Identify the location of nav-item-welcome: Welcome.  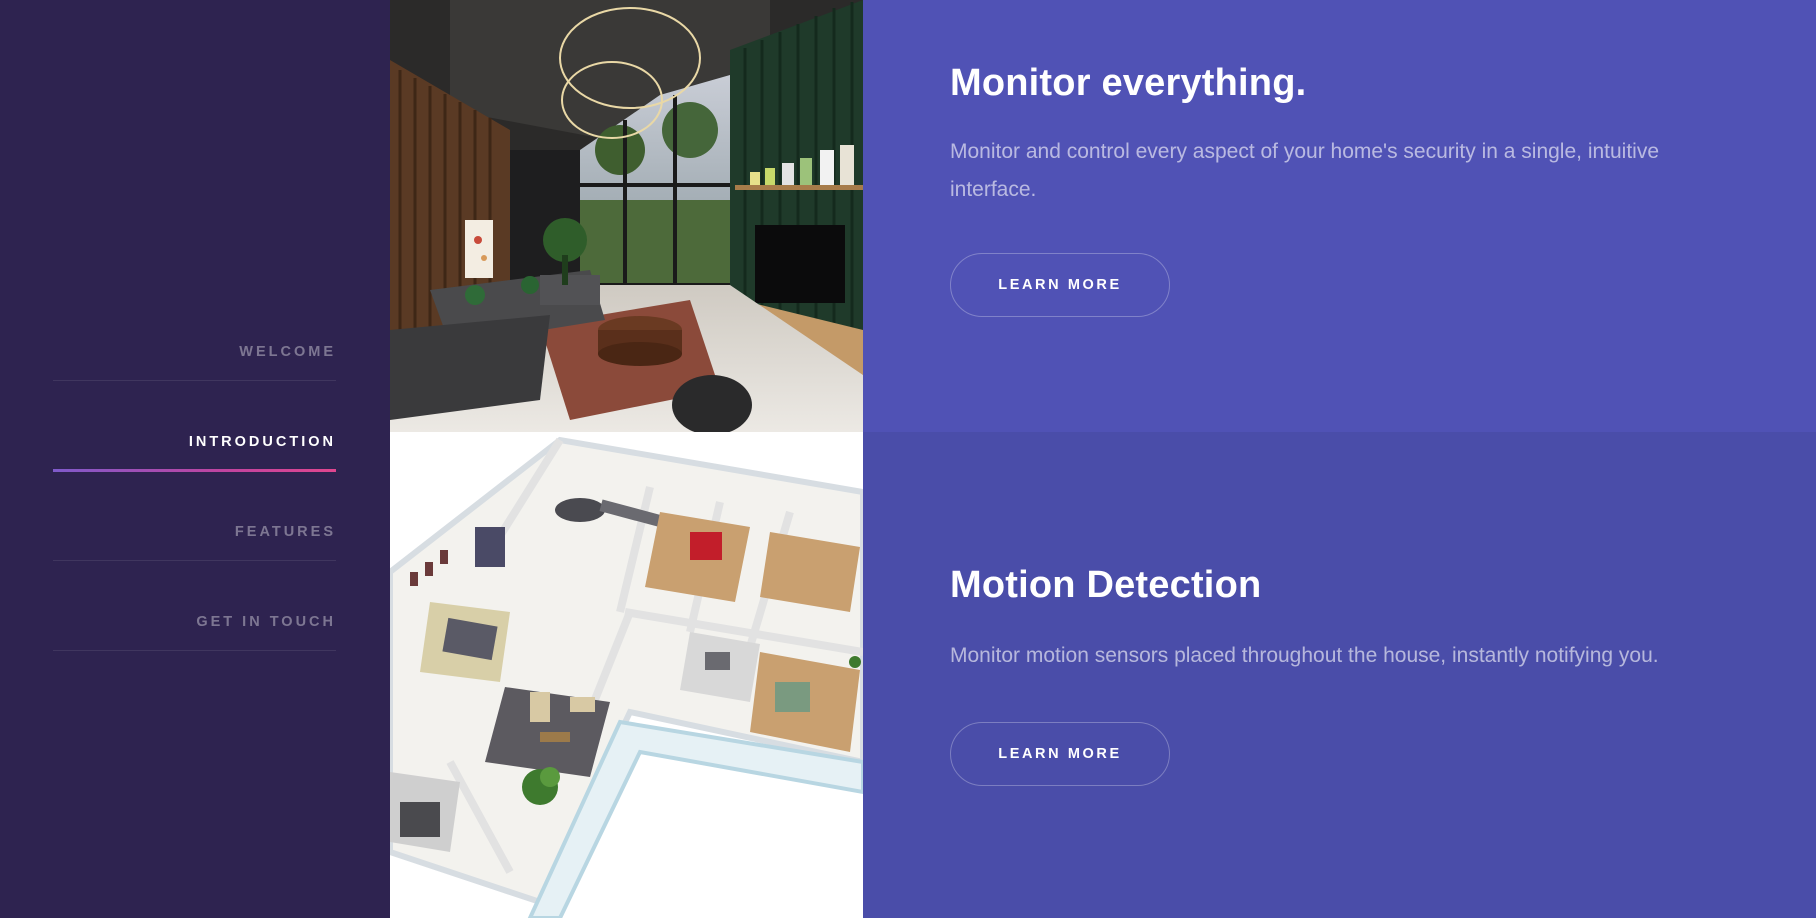
(194, 357).